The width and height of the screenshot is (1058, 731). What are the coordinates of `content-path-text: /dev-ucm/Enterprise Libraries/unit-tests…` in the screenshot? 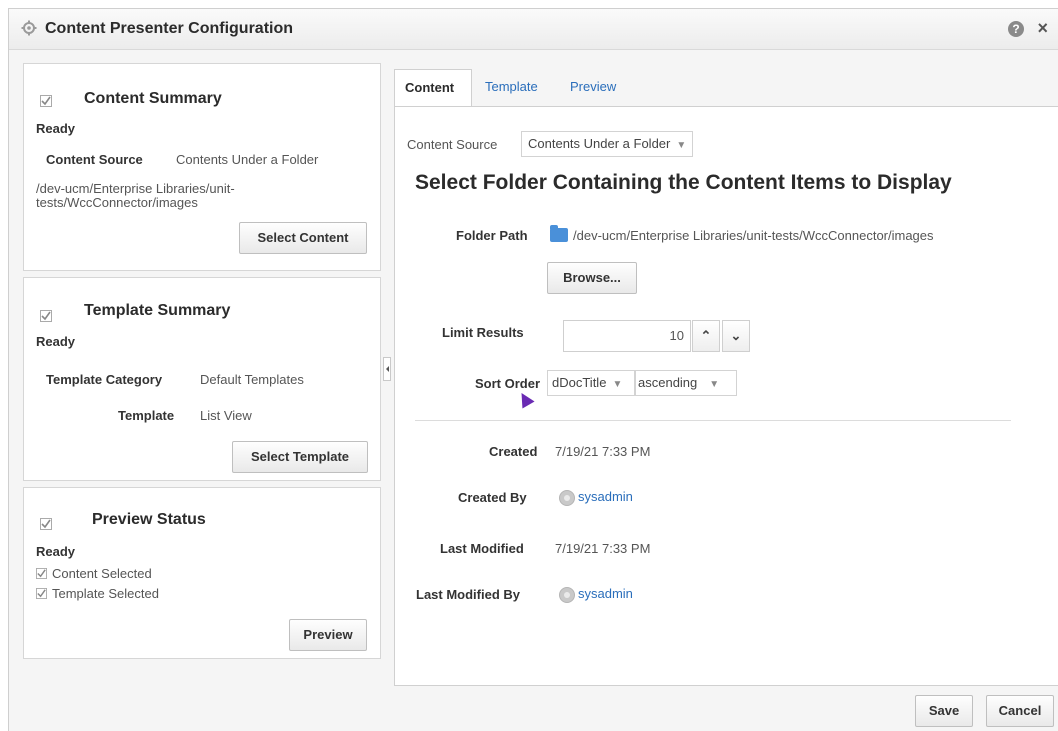 It's located at (135, 195).